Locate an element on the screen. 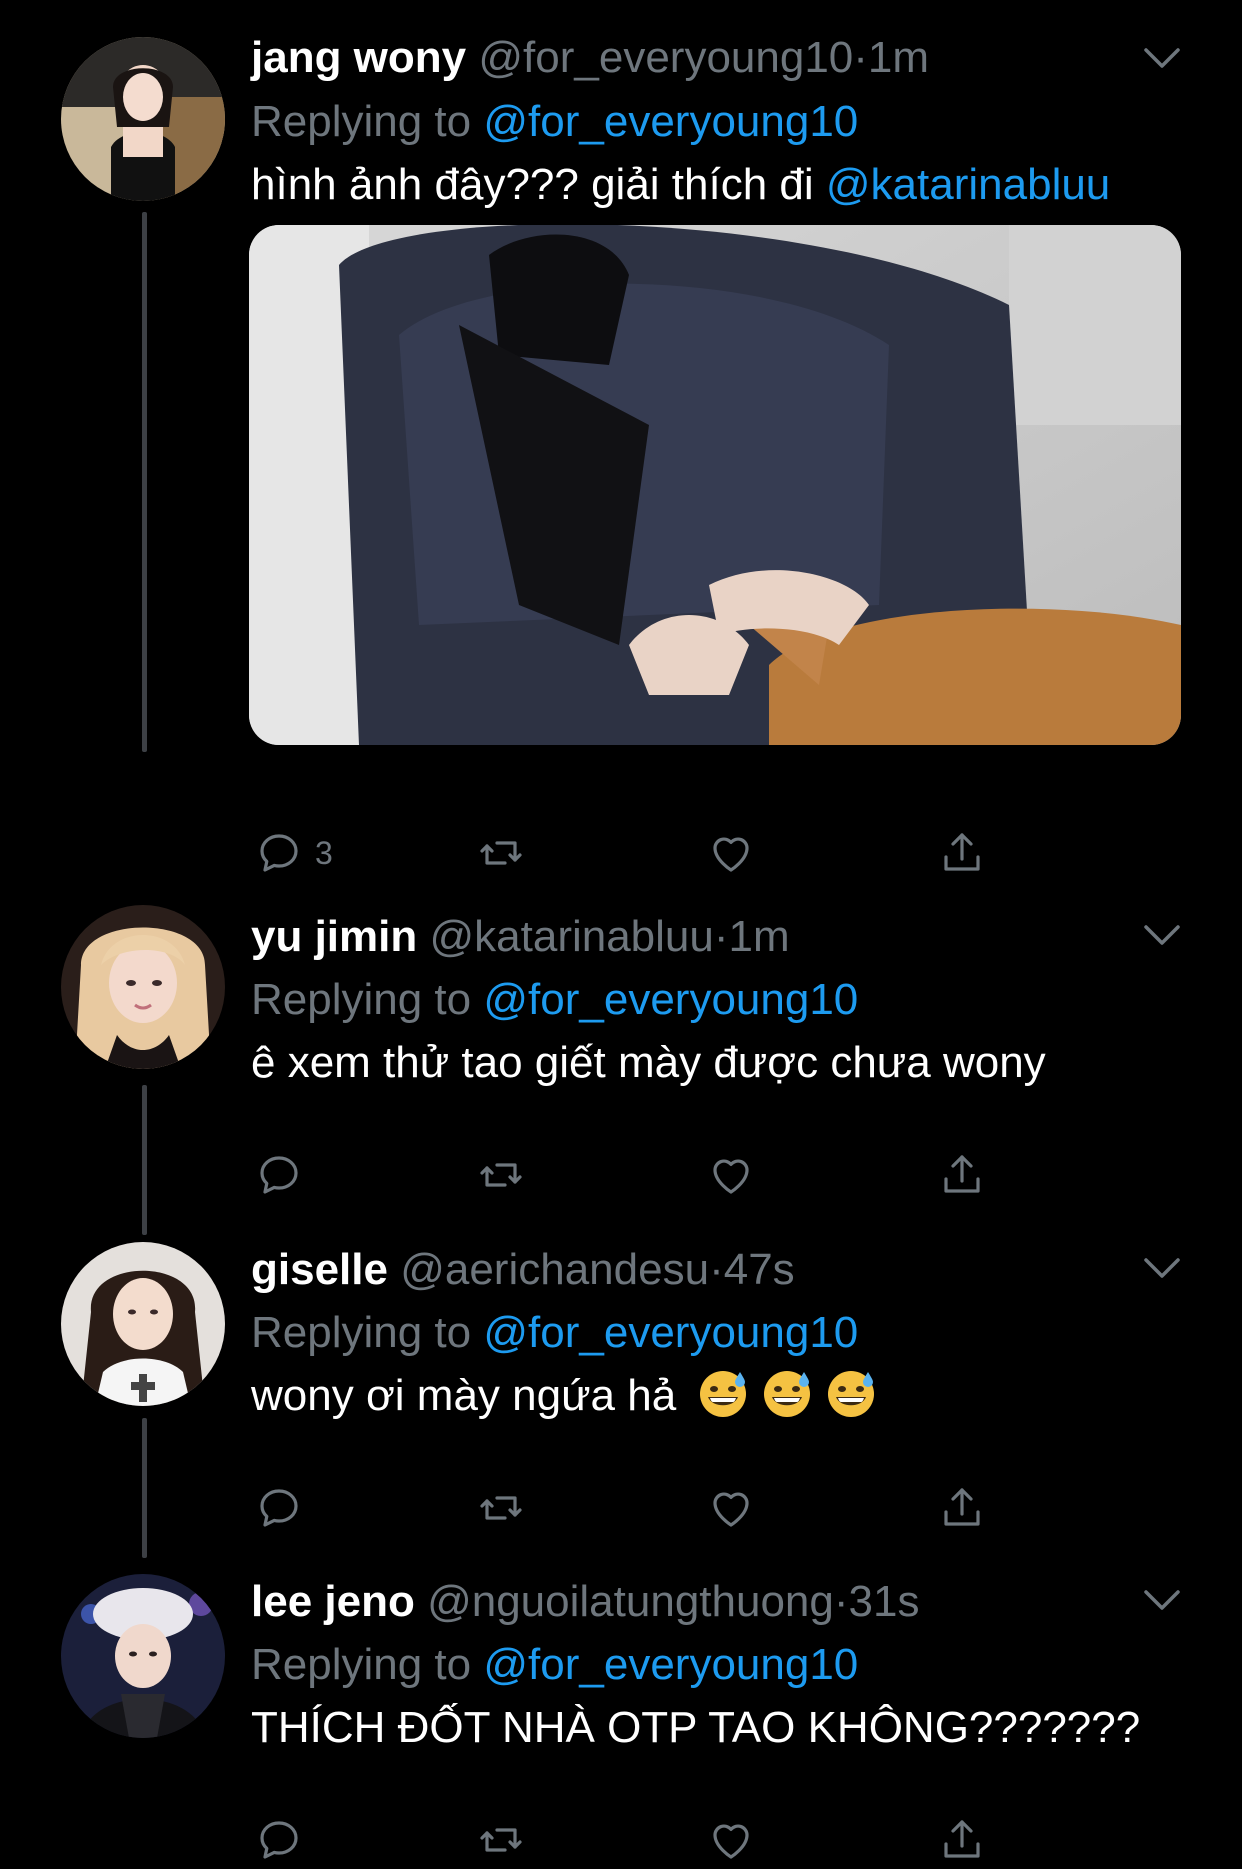 This screenshot has height=1869, width=1242. tweet-header: giselle @aerichandesu·47s is located at coordinates (523, 1270).